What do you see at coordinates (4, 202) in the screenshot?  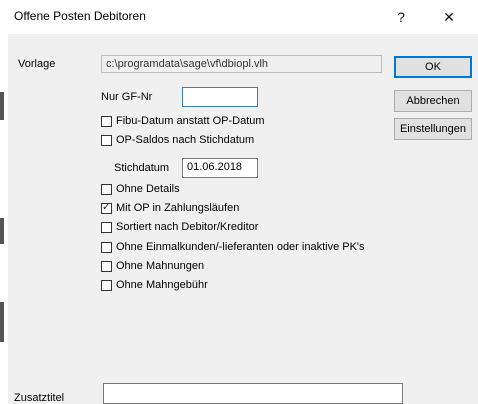 I see `background-window-edge` at bounding box center [4, 202].